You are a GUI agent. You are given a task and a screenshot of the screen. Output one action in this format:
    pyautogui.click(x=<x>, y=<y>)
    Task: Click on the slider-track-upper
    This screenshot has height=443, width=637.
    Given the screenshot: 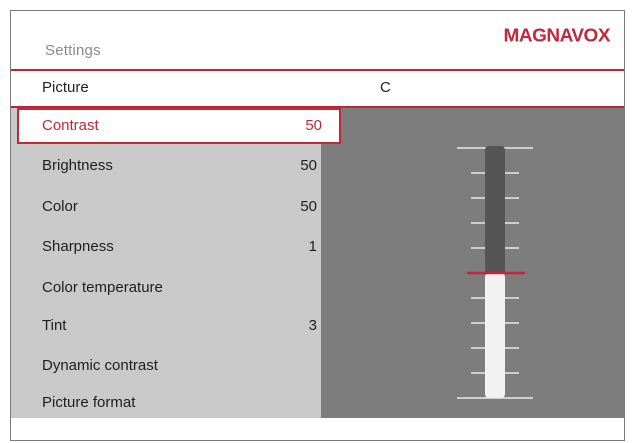 What is the action you would take?
    pyautogui.click(x=495, y=211)
    